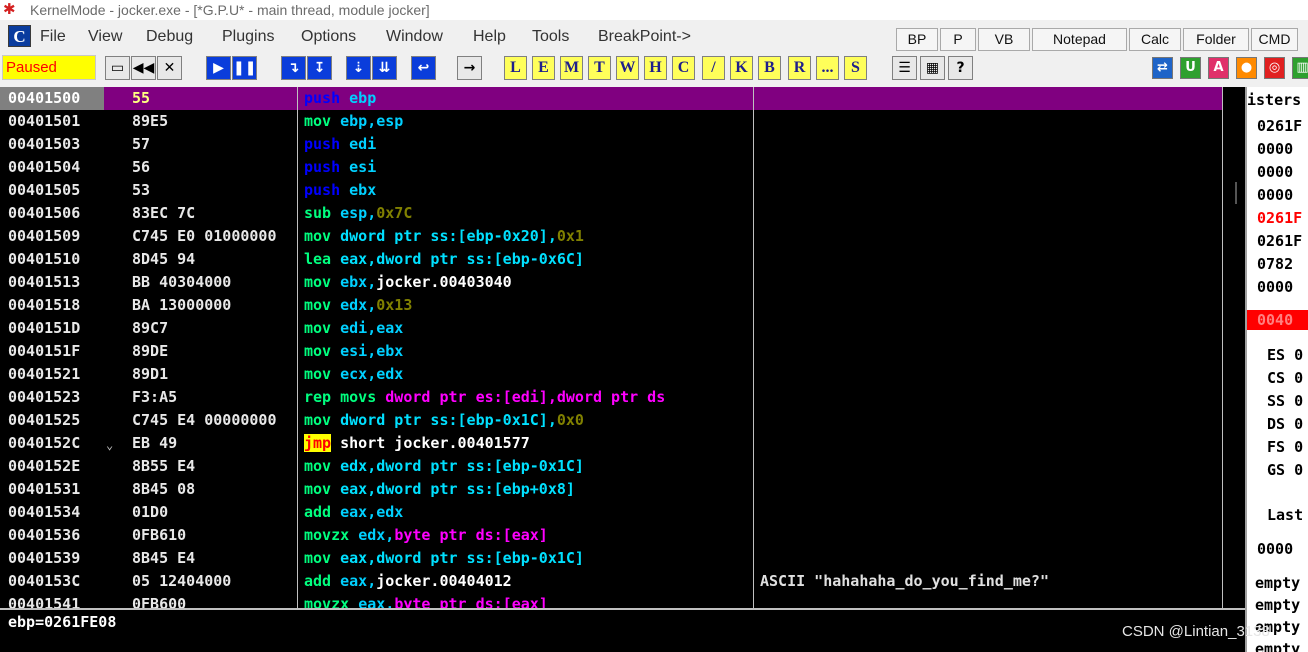 The width and height of the screenshot is (1308, 652). I want to click on menu-help: Help, so click(489, 37).